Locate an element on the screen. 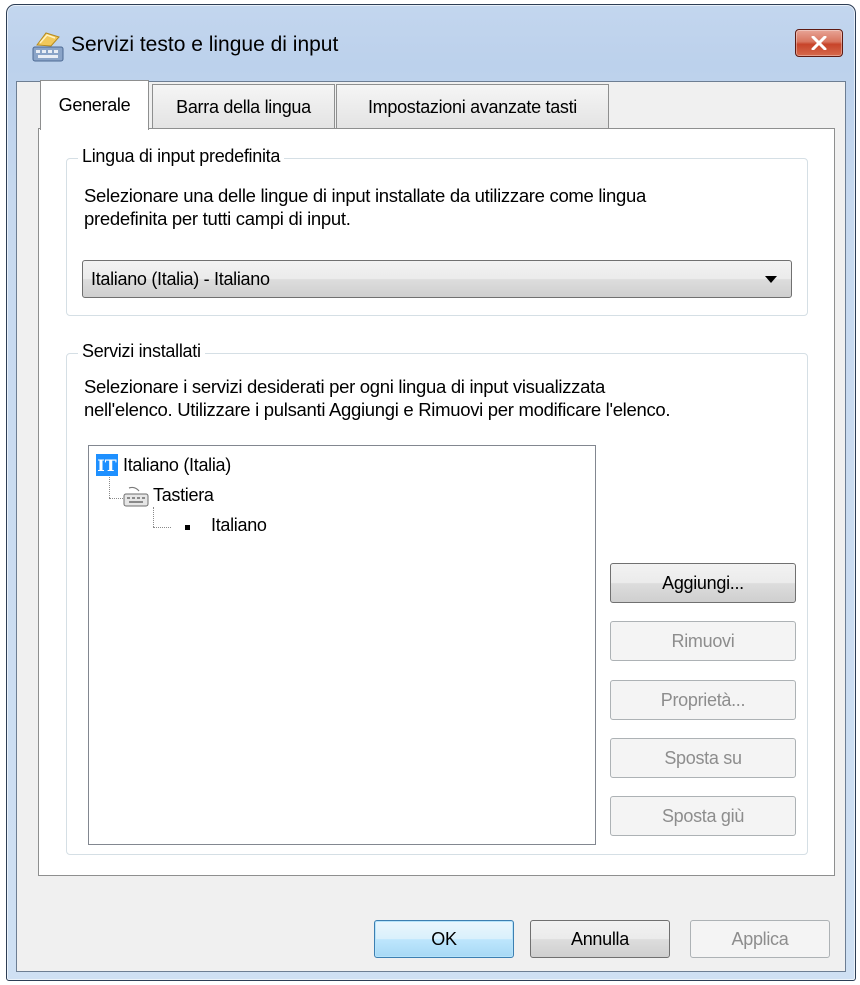  keyboard-icon is located at coordinates (136, 496).